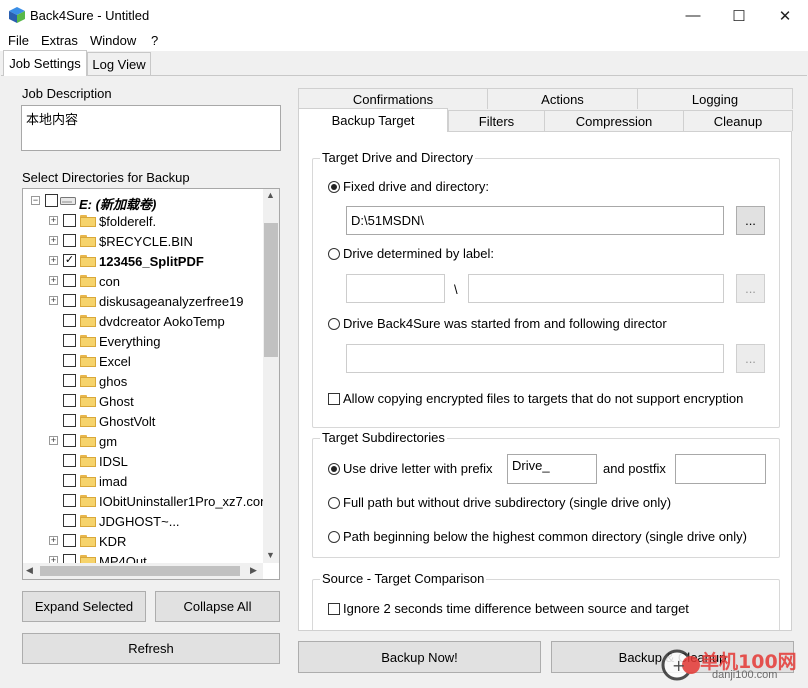 This screenshot has height=688, width=808. Describe the element at coordinates (693, 15) in the screenshot. I see `minimize-button: —` at that location.